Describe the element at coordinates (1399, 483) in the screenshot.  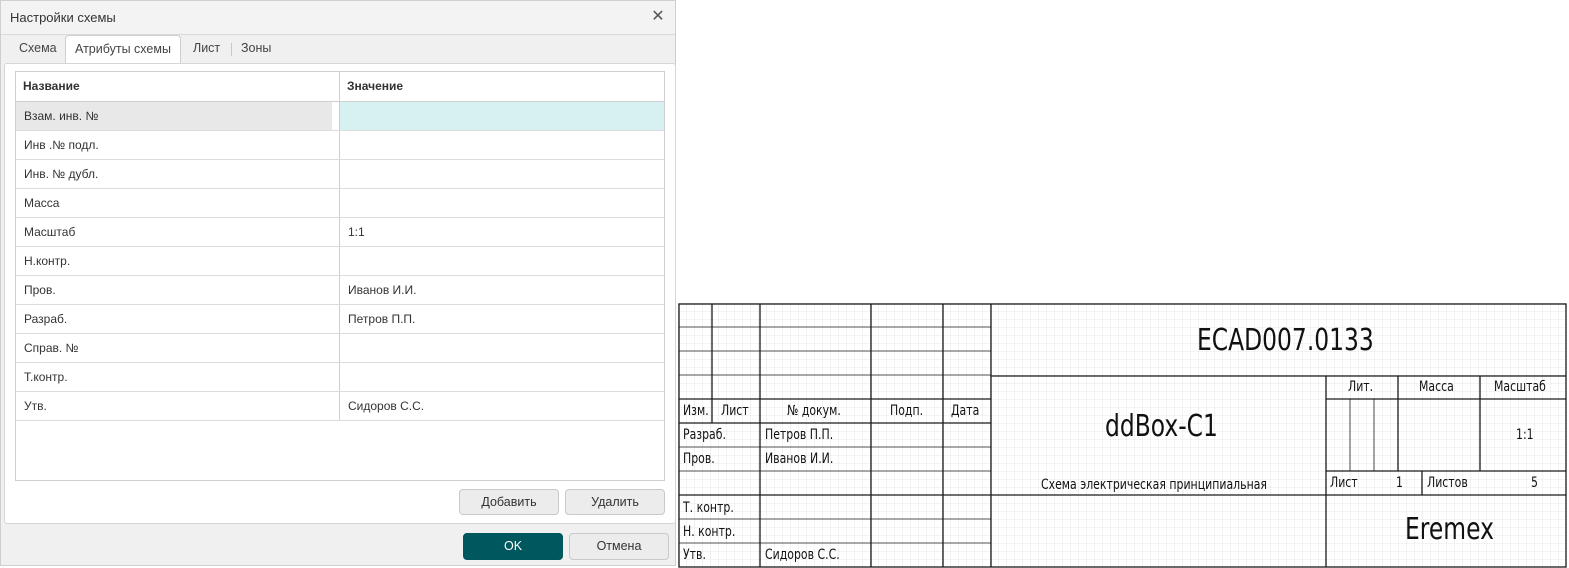
I see `sheet-value: 1` at that location.